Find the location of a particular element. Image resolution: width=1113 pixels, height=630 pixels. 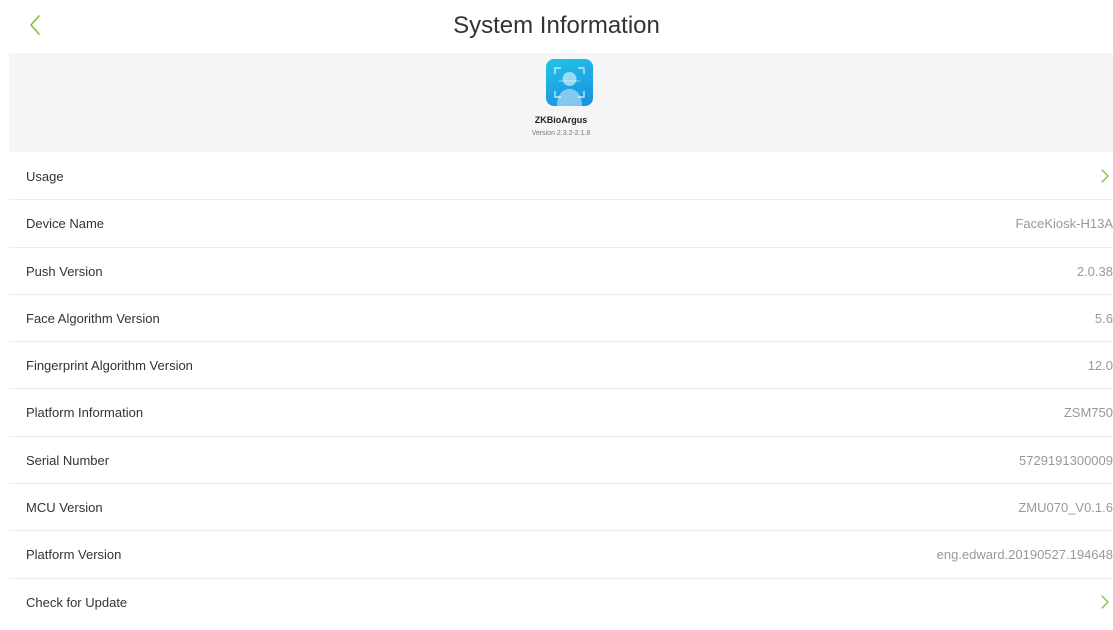

row-value: 2.0.38 is located at coordinates (1094, 271).